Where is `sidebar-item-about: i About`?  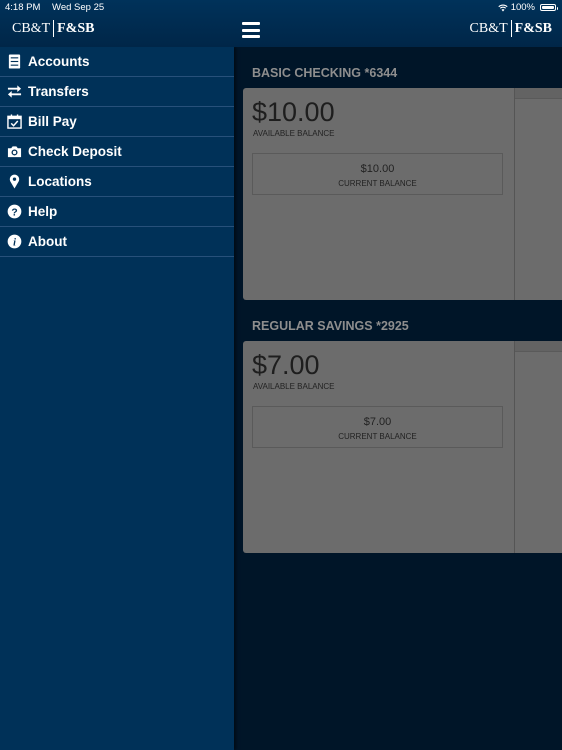
sidebar-item-about: i About is located at coordinates (117, 242).